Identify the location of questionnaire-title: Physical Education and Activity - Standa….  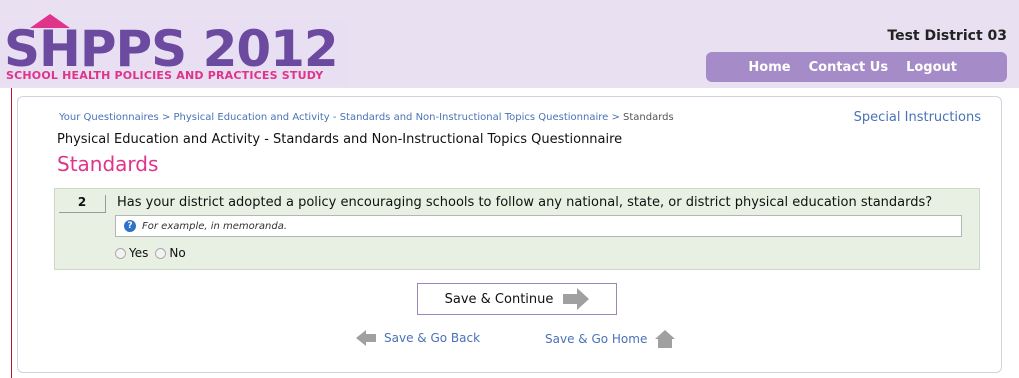
(340, 139).